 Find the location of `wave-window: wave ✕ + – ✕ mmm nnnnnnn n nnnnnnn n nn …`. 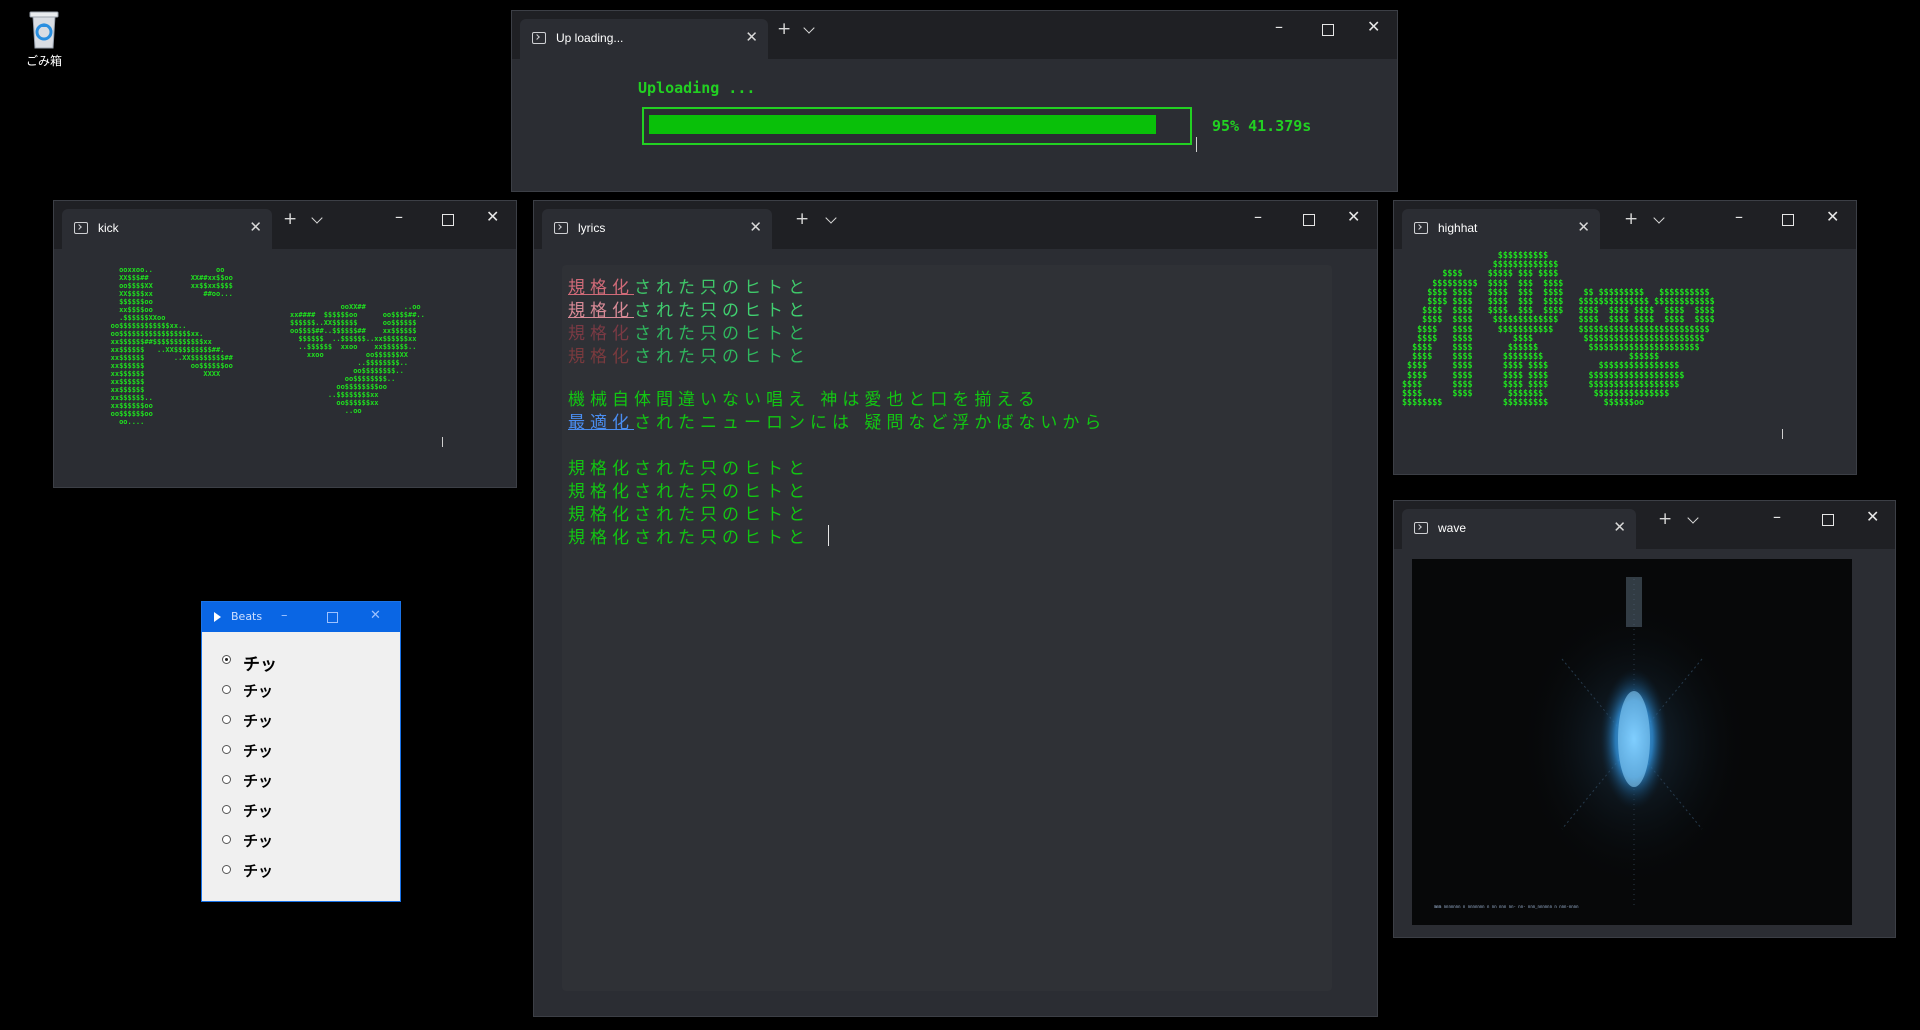

wave-window: wave ✕ + – ✕ mmm nnnnnnn n nnnnnnn n nn … is located at coordinates (1644, 719).